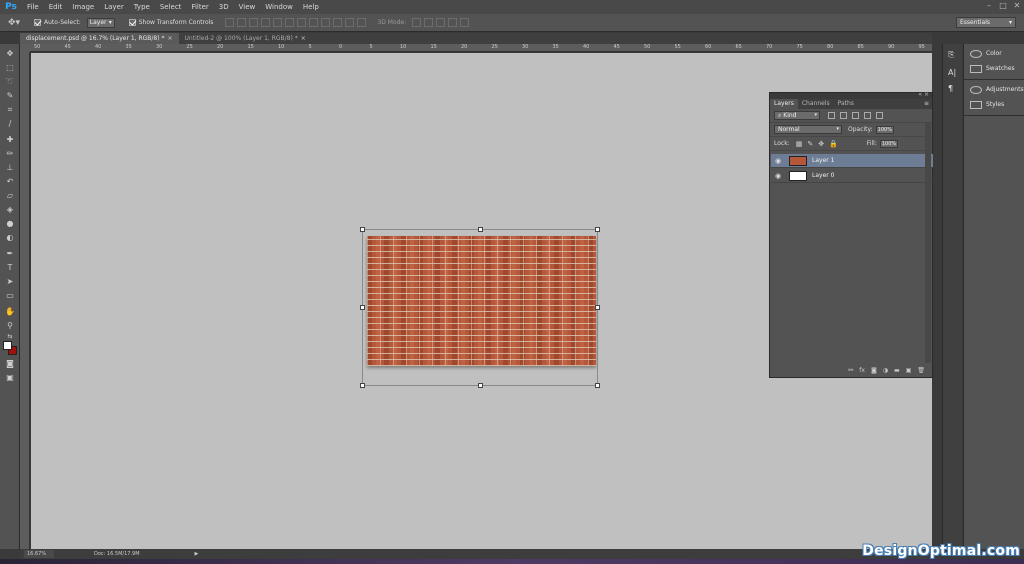  What do you see at coordinates (170, 22) in the screenshot?
I see `show-transform-controls-checkbox: Show Transform Controls` at bounding box center [170, 22].